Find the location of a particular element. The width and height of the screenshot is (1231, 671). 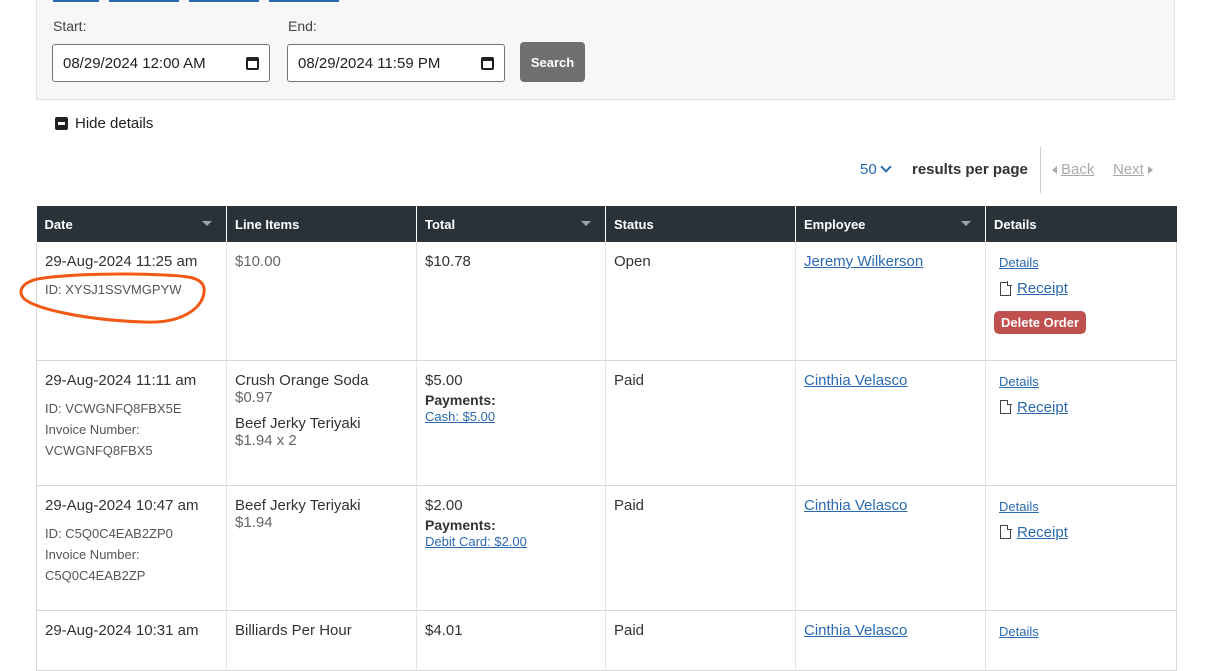

column-header-date: Date is located at coordinates (131, 224).